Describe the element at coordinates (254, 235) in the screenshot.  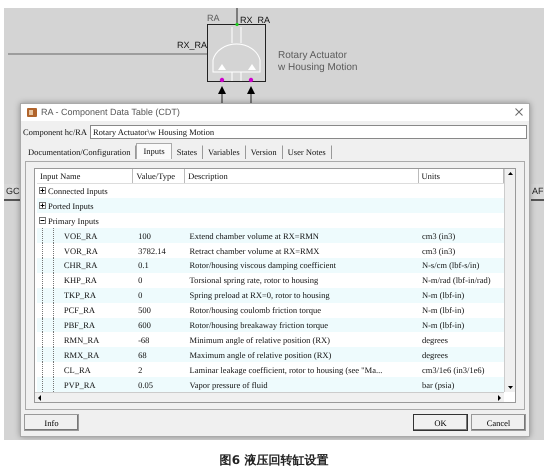
I see `table-cell-text: Extend chamber volume at RX=RMN` at that location.